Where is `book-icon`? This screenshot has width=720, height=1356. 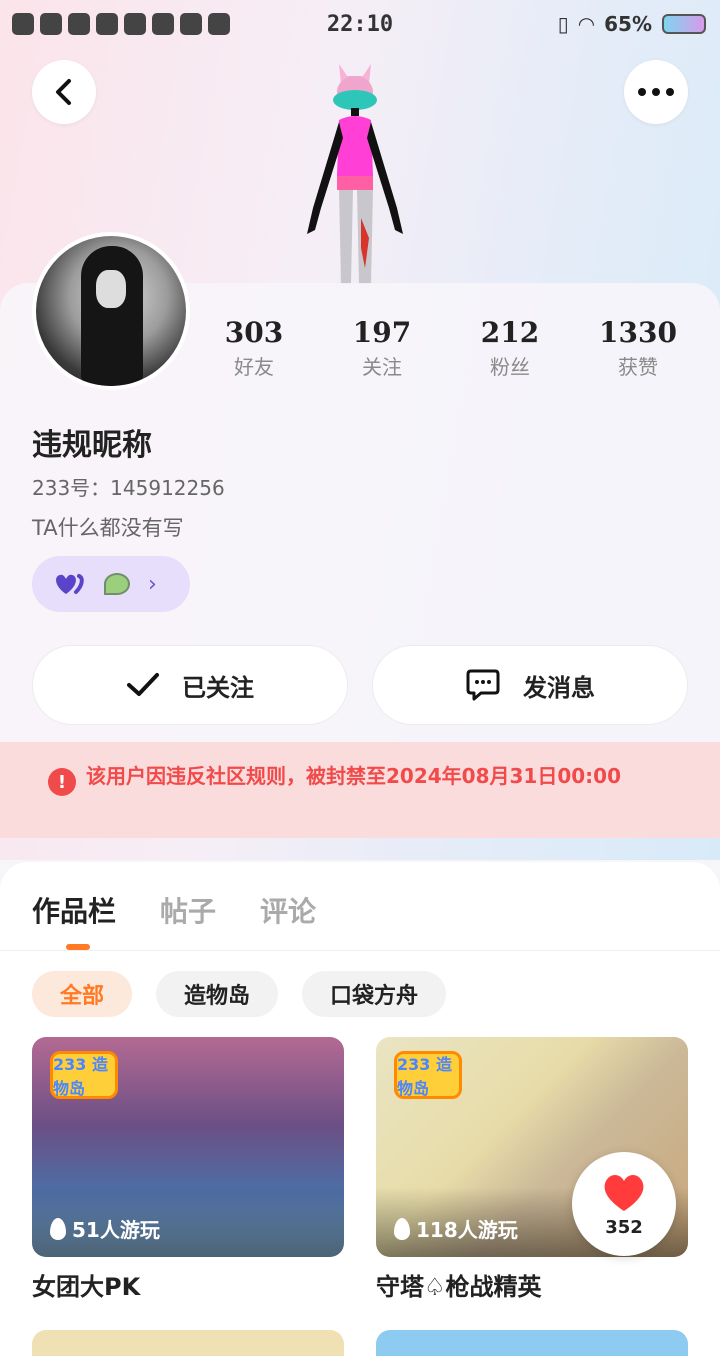 book-icon is located at coordinates (163, 24).